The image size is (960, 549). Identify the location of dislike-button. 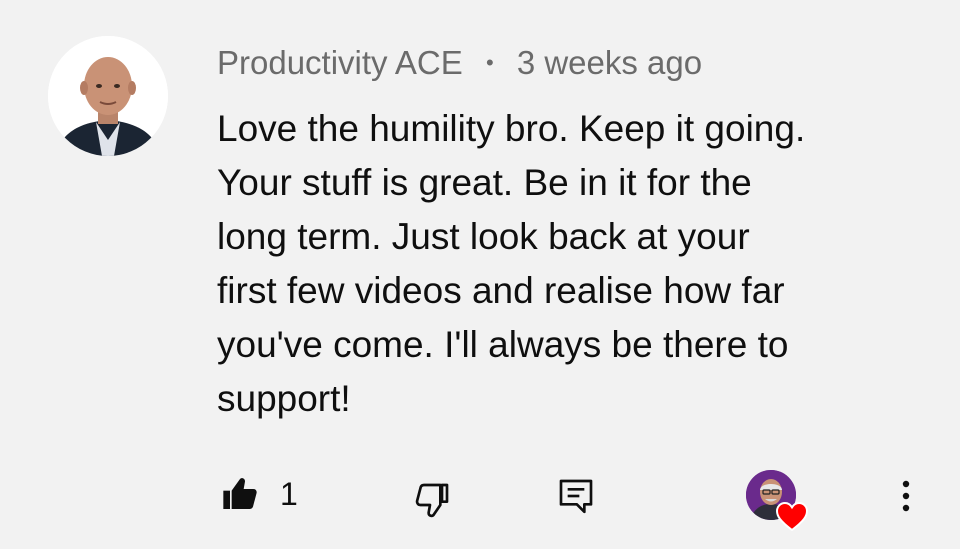
(432, 500).